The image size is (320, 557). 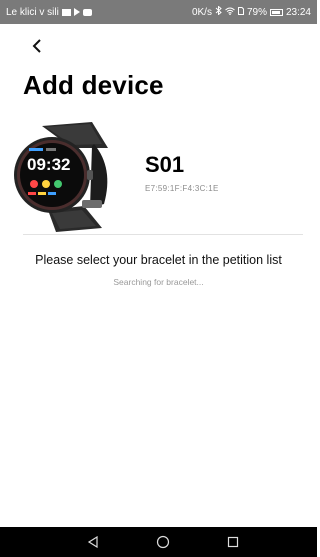 I want to click on smartwatch-image: 09:32, so click(x=61, y=177).